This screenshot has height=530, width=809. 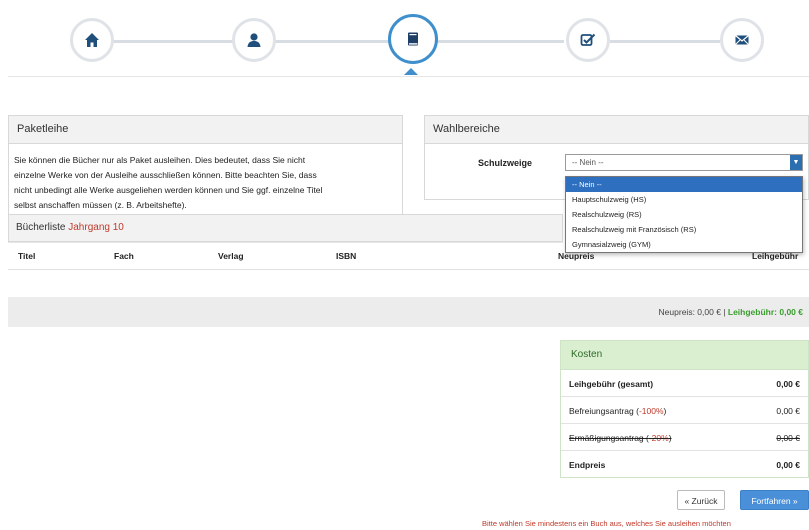 What do you see at coordinates (701, 500) in the screenshot?
I see `back-button: « Zurück` at bounding box center [701, 500].